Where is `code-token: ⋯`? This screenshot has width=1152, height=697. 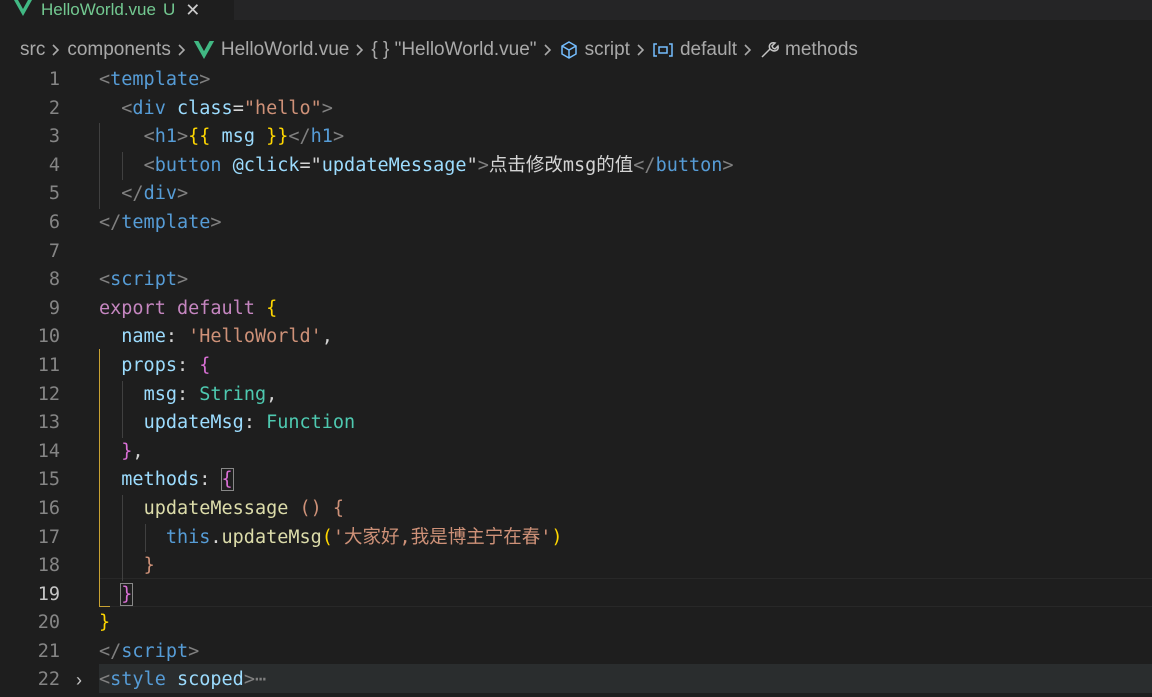 code-token: ⋯ is located at coordinates (260, 680).